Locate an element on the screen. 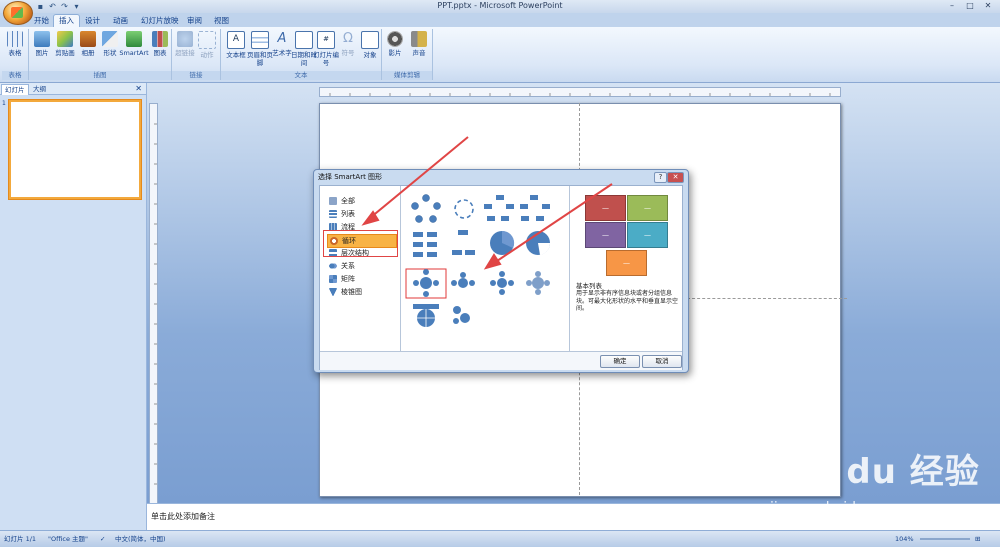  watermark-url: jingyan.baidu.com is located at coordinates (835, 508).